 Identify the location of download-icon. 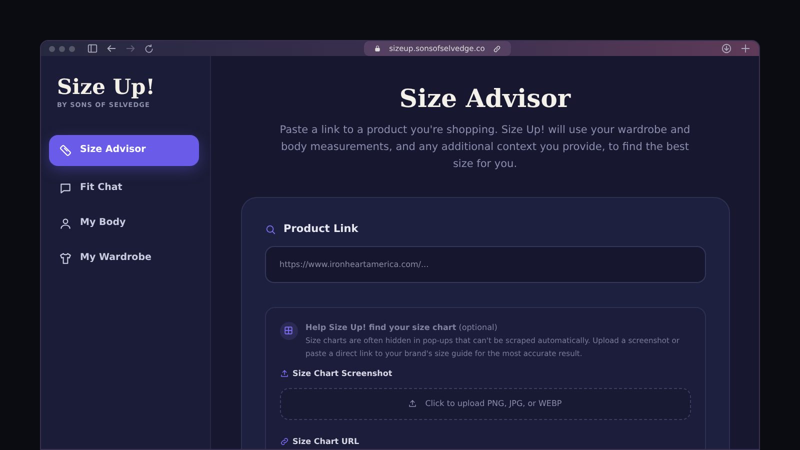
(726, 48).